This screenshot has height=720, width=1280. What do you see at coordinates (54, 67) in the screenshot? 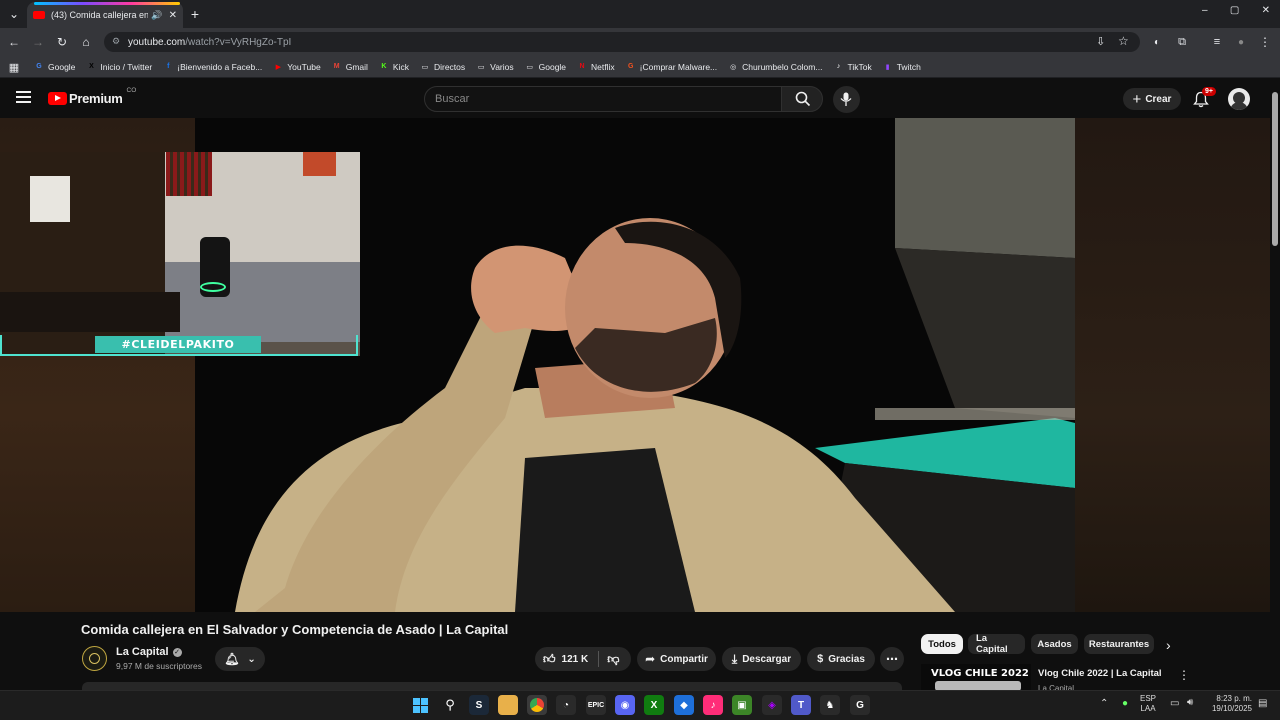
I see `bookmark-item: G Google` at bounding box center [54, 67].